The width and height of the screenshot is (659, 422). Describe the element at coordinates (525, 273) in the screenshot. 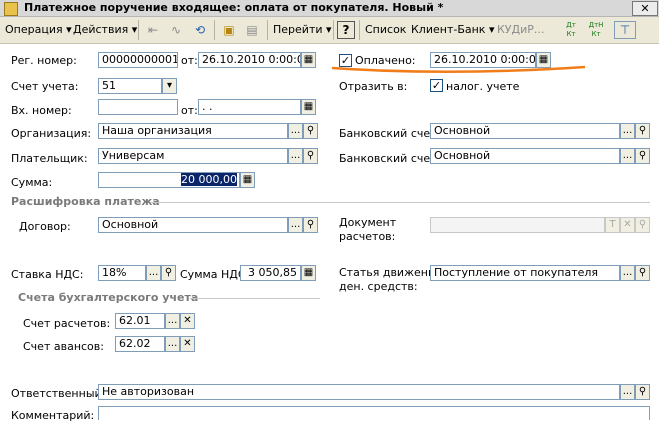

I see `cash-flow-field: Поступление от покупателя` at that location.